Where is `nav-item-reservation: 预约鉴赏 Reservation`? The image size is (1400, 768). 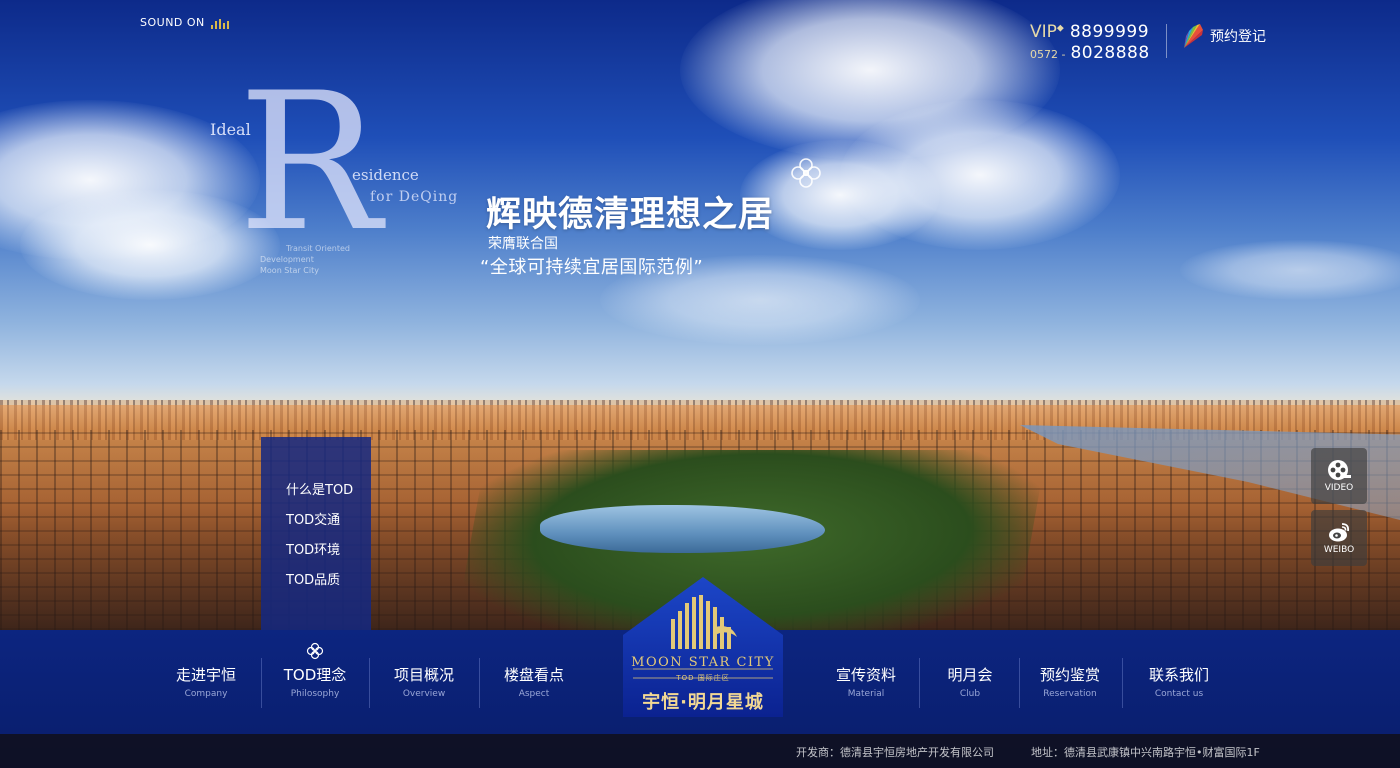
nav-item-reservation: 预约鉴赏 Reservation is located at coordinates (1070, 670).